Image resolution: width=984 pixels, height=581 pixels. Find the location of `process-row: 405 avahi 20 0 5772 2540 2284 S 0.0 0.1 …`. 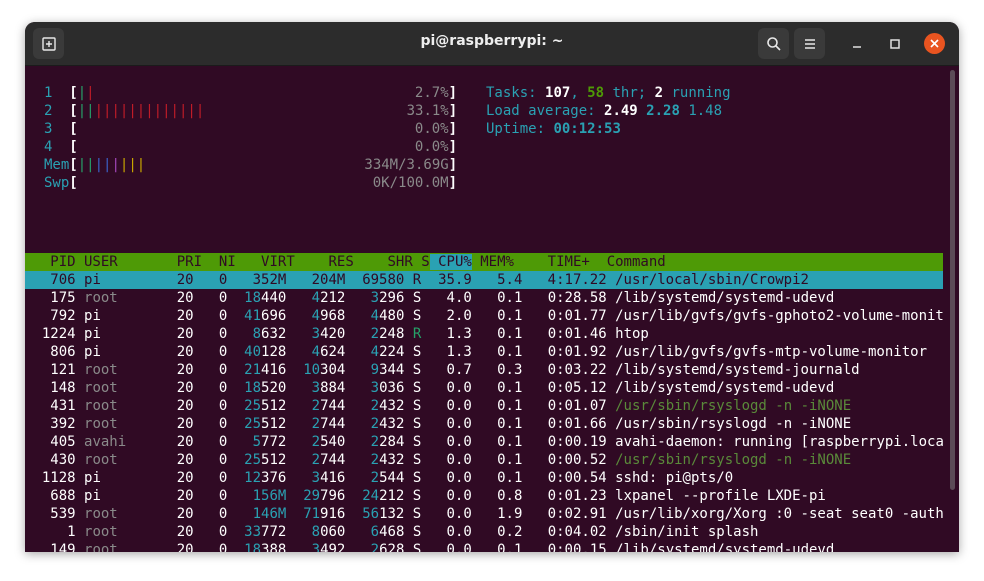

process-row: 405 avahi 20 0 5772 2540 2284 S 0.0 0.1 … is located at coordinates (484, 442).